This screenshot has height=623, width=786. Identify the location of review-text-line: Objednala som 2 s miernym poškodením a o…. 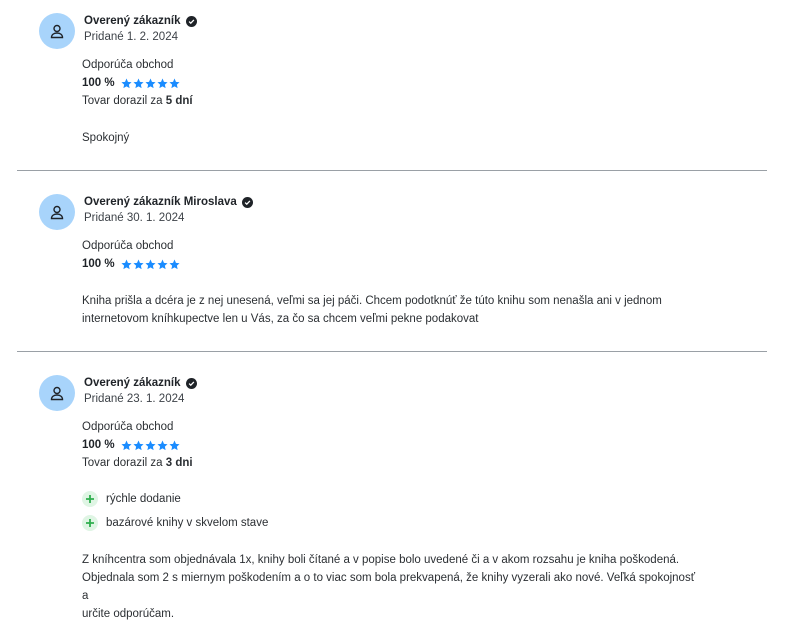
(389, 587).